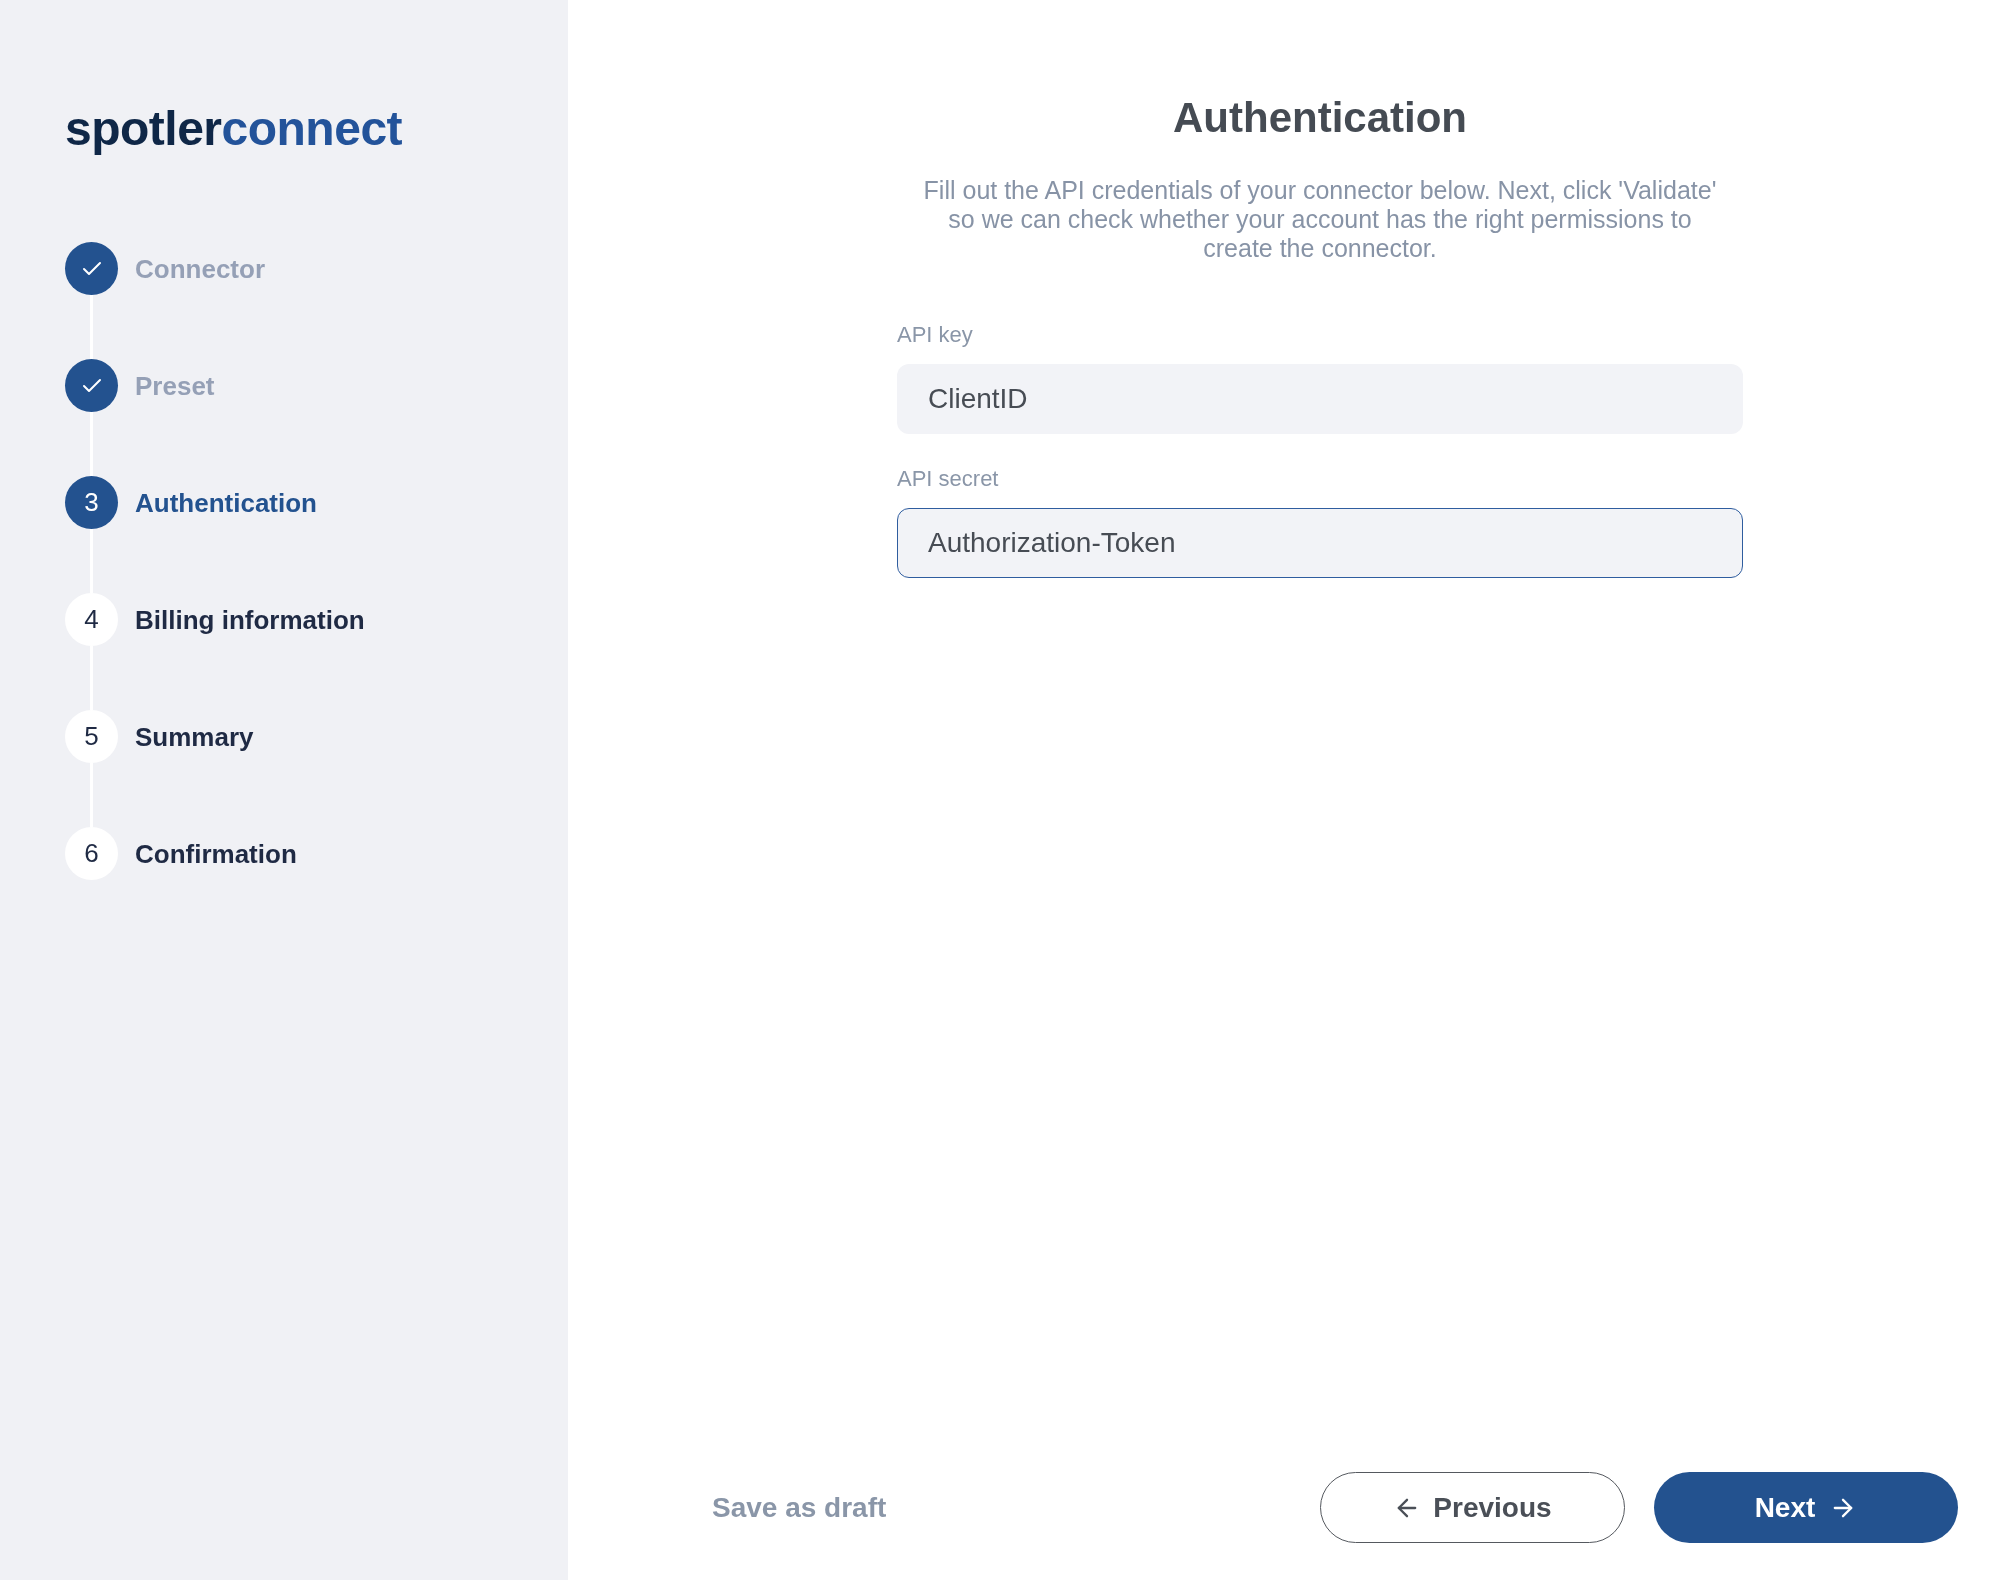 The width and height of the screenshot is (2000, 1580). What do you see at coordinates (91, 853) in the screenshot?
I see `step-number: 6` at bounding box center [91, 853].